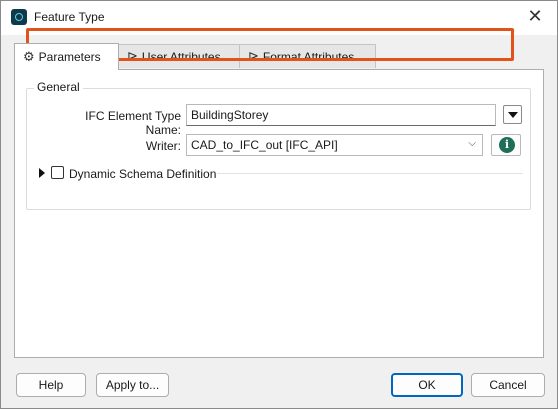 This screenshot has height=409, width=558. Describe the element at coordinates (133, 123) in the screenshot. I see `element-type-label: IFC Element Type Name:` at that location.